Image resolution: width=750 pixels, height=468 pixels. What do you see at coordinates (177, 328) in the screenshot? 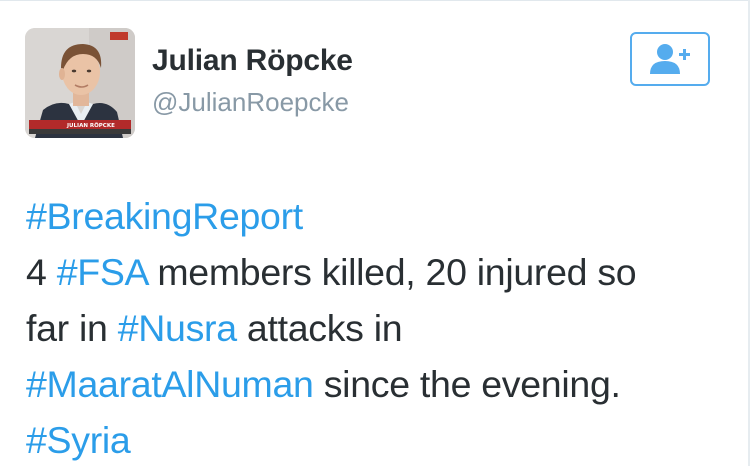
I see `hashtag-link: #Nusra` at bounding box center [177, 328].